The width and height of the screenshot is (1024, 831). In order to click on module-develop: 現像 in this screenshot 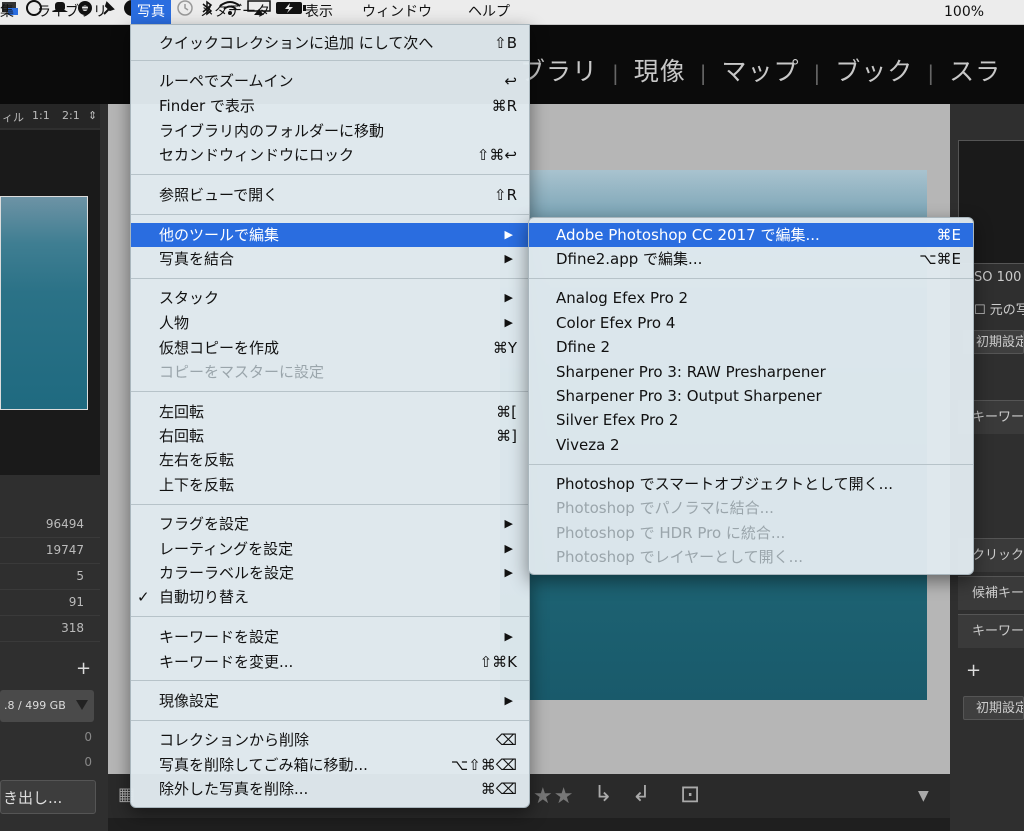, I will do `click(660, 70)`.